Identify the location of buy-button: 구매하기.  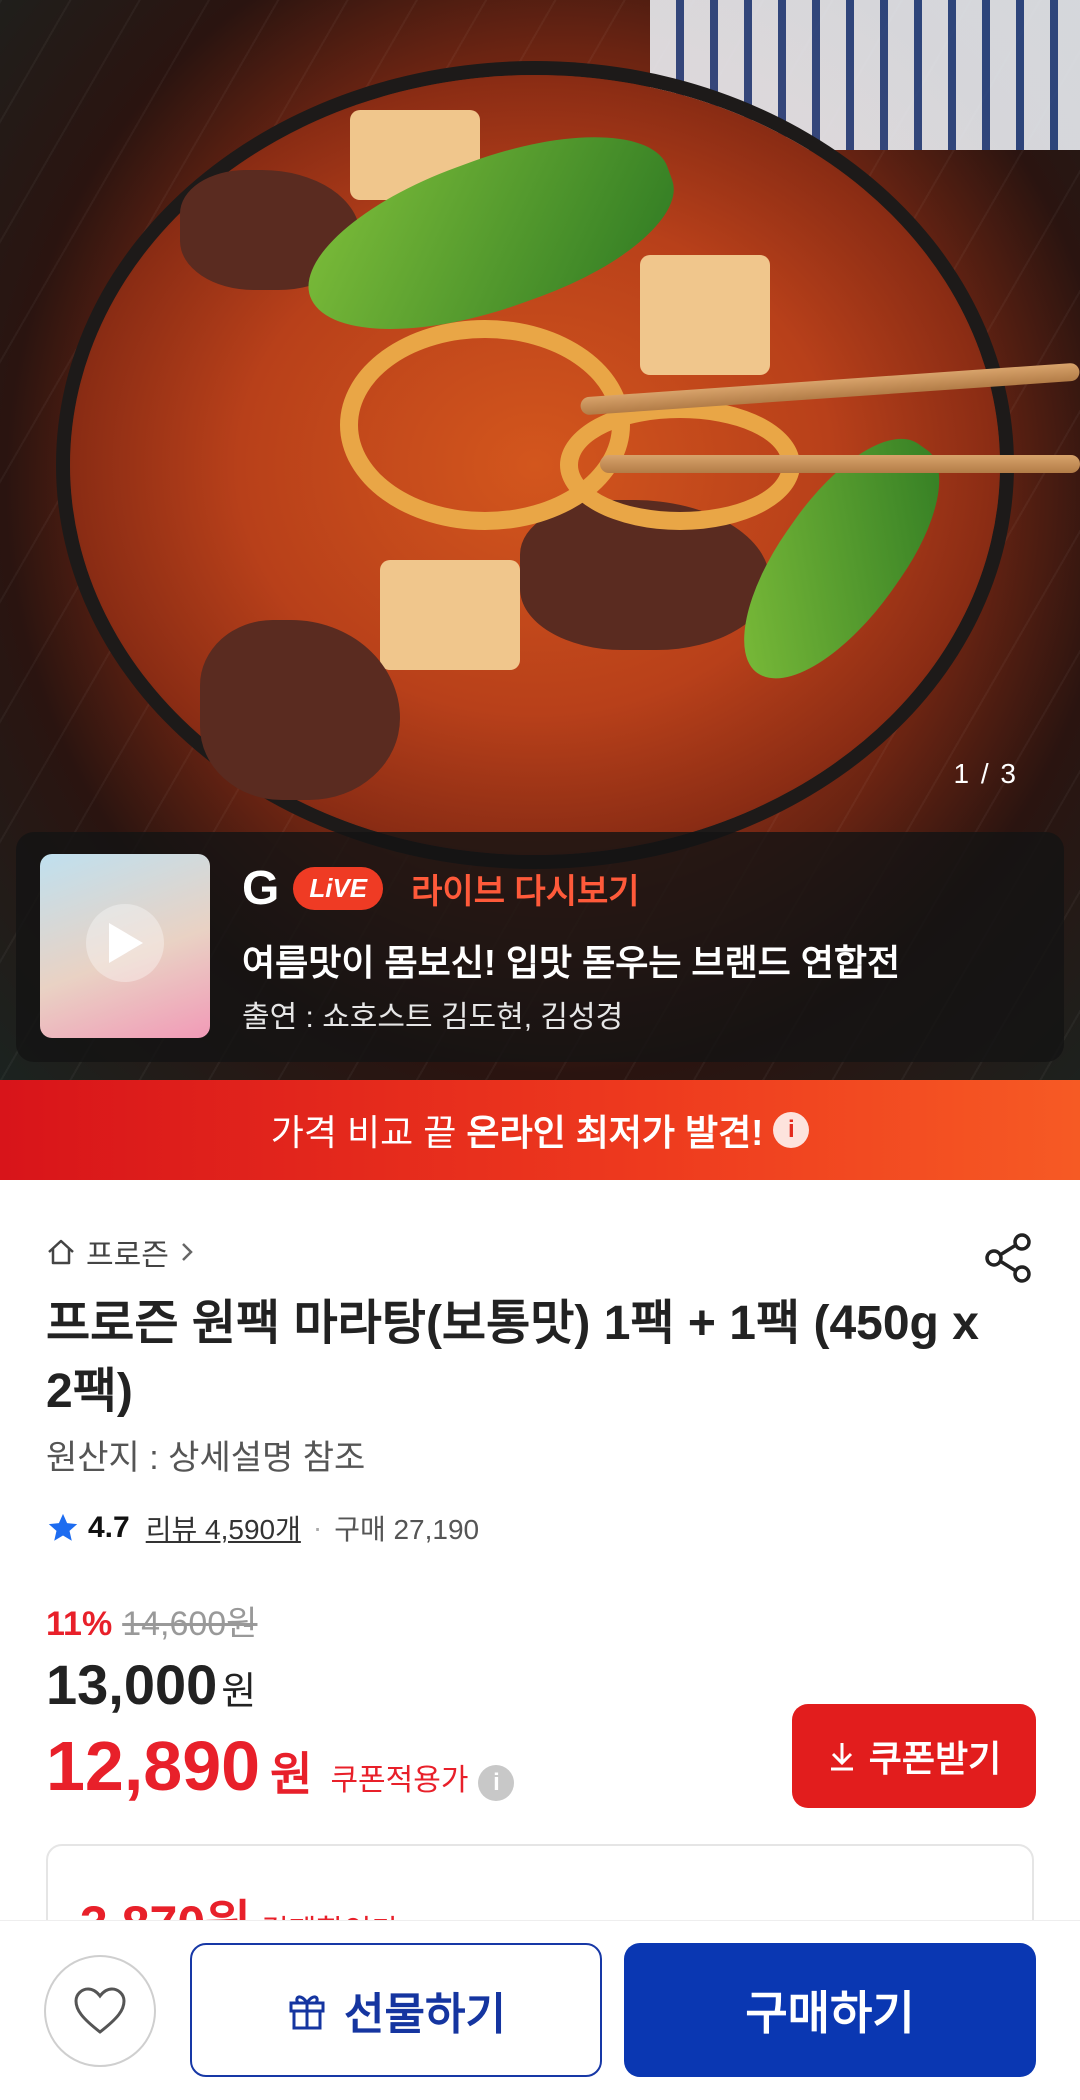
(830, 2010).